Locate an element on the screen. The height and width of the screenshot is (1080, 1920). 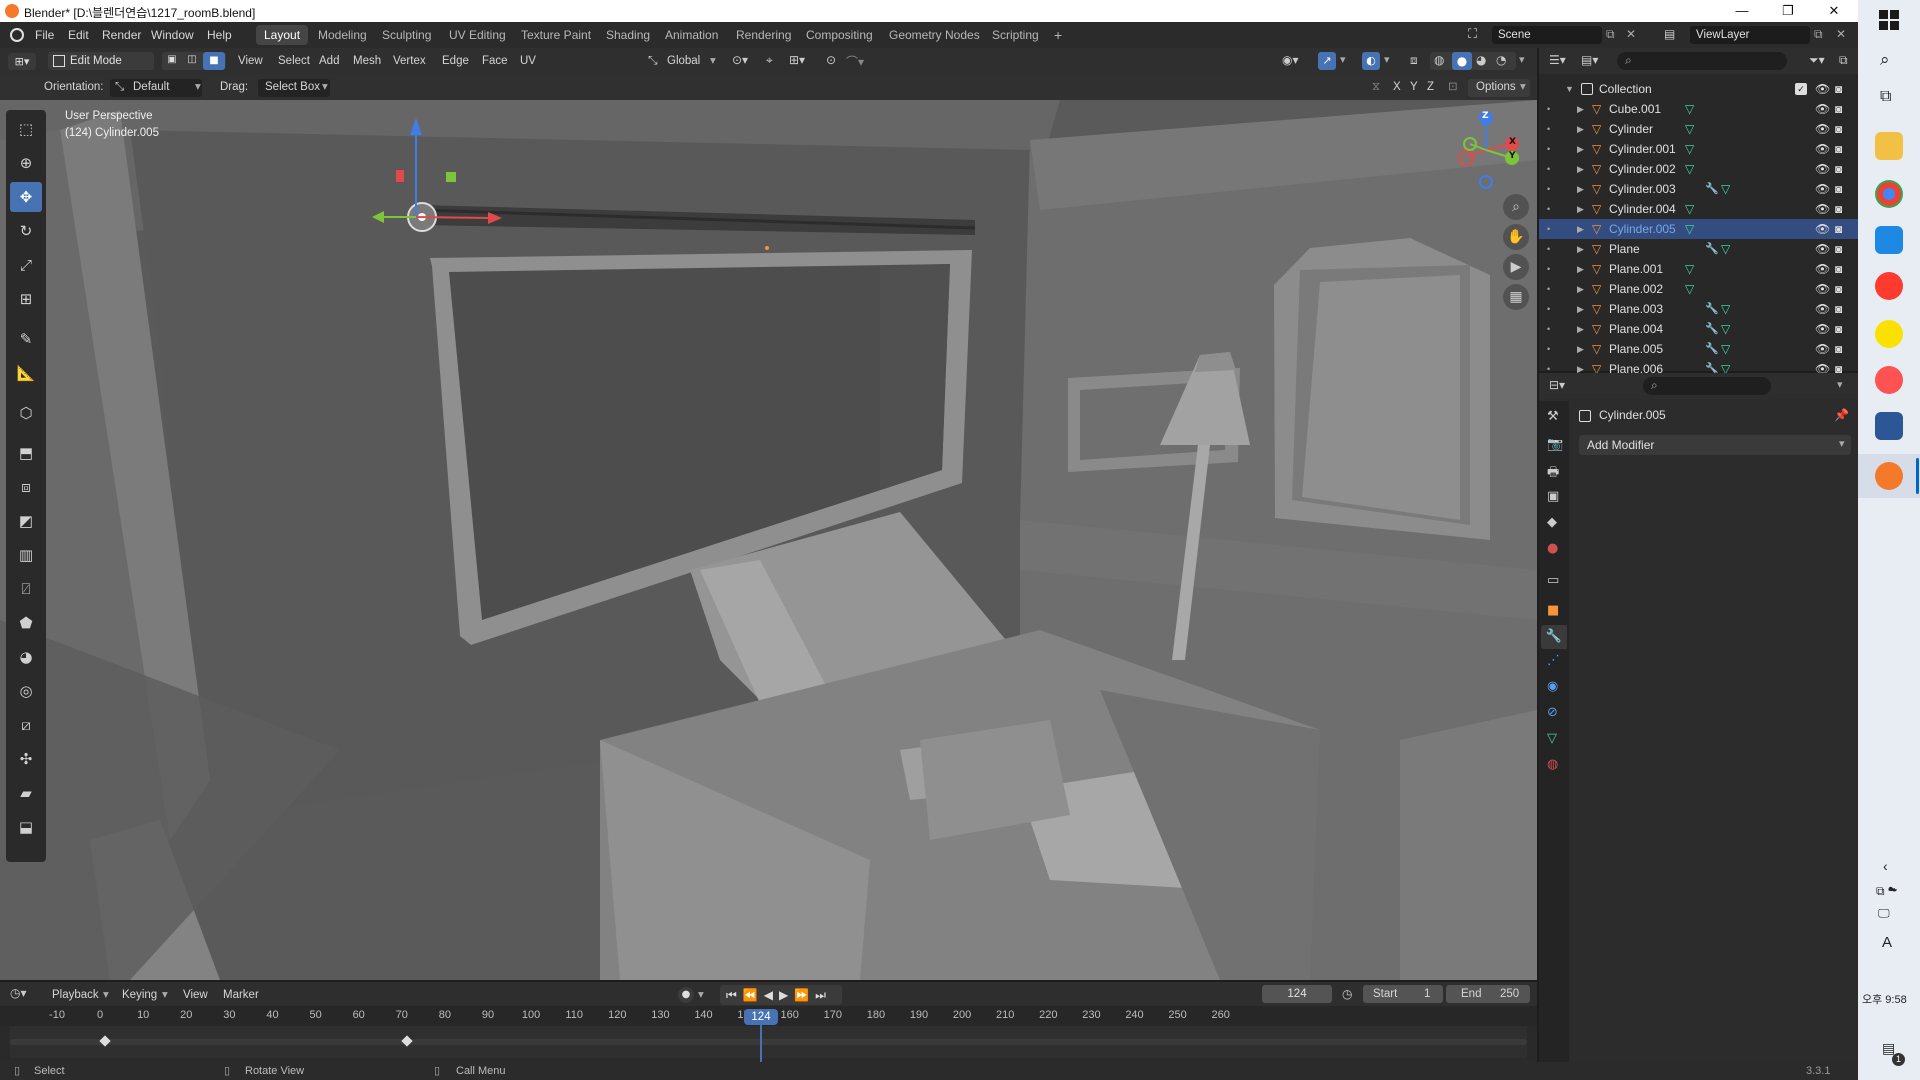
auto-merge-icon: ⊡ is located at coordinates (1453, 87).